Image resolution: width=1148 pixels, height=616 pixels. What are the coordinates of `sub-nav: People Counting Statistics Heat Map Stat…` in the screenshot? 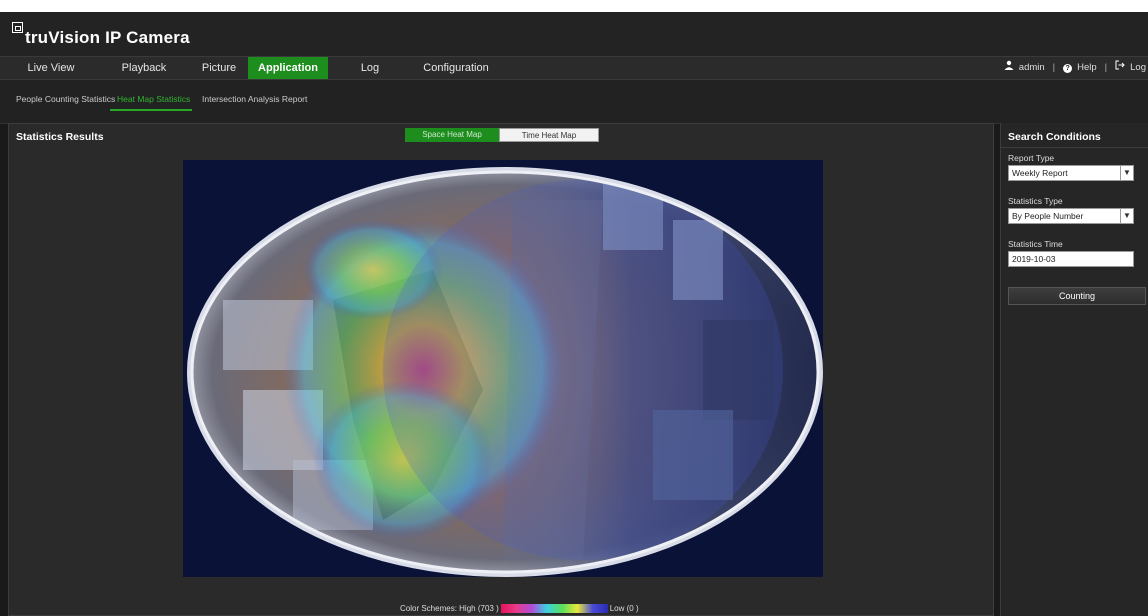 It's located at (574, 102).